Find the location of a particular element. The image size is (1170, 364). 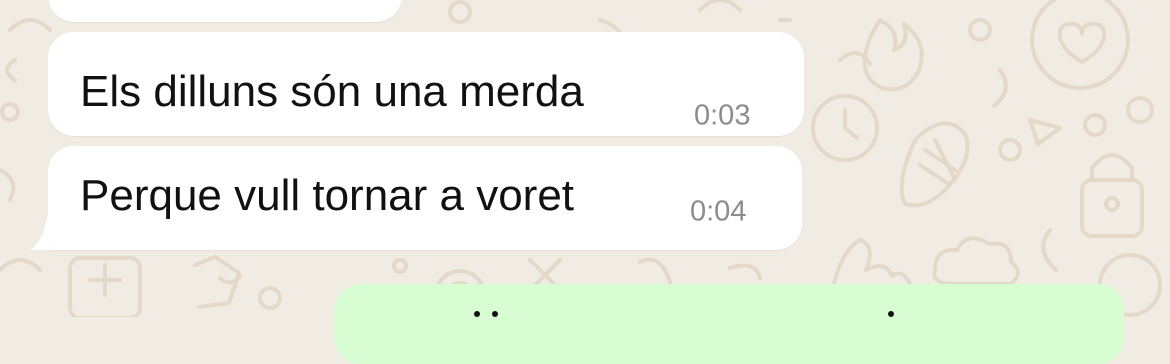

cropped-message-text-tops is located at coordinates (774, 314).